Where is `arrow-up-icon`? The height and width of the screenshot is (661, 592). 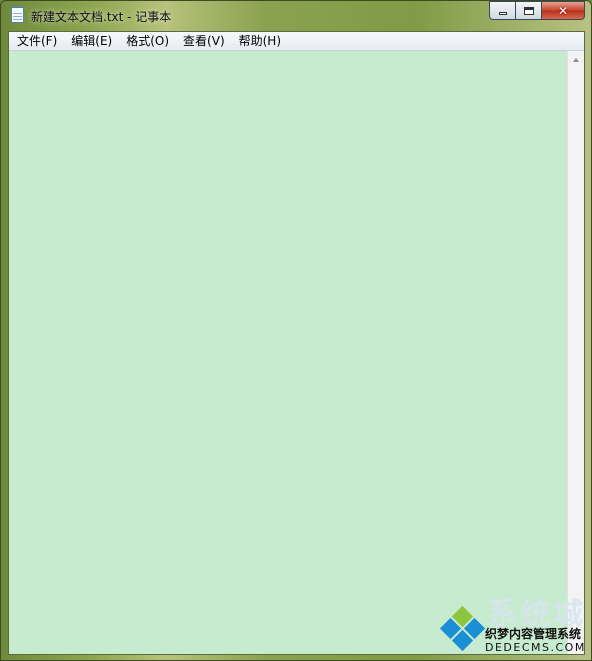 arrow-up-icon is located at coordinates (576, 59).